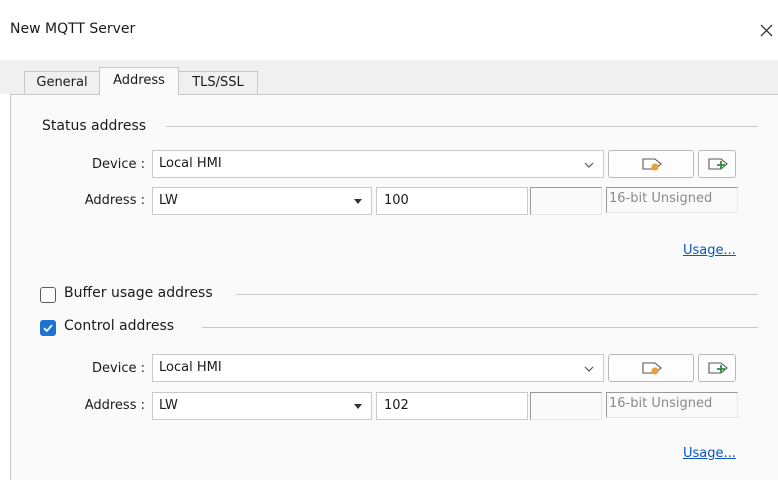 This screenshot has width=778, height=480. I want to click on close-icon, so click(766, 30).